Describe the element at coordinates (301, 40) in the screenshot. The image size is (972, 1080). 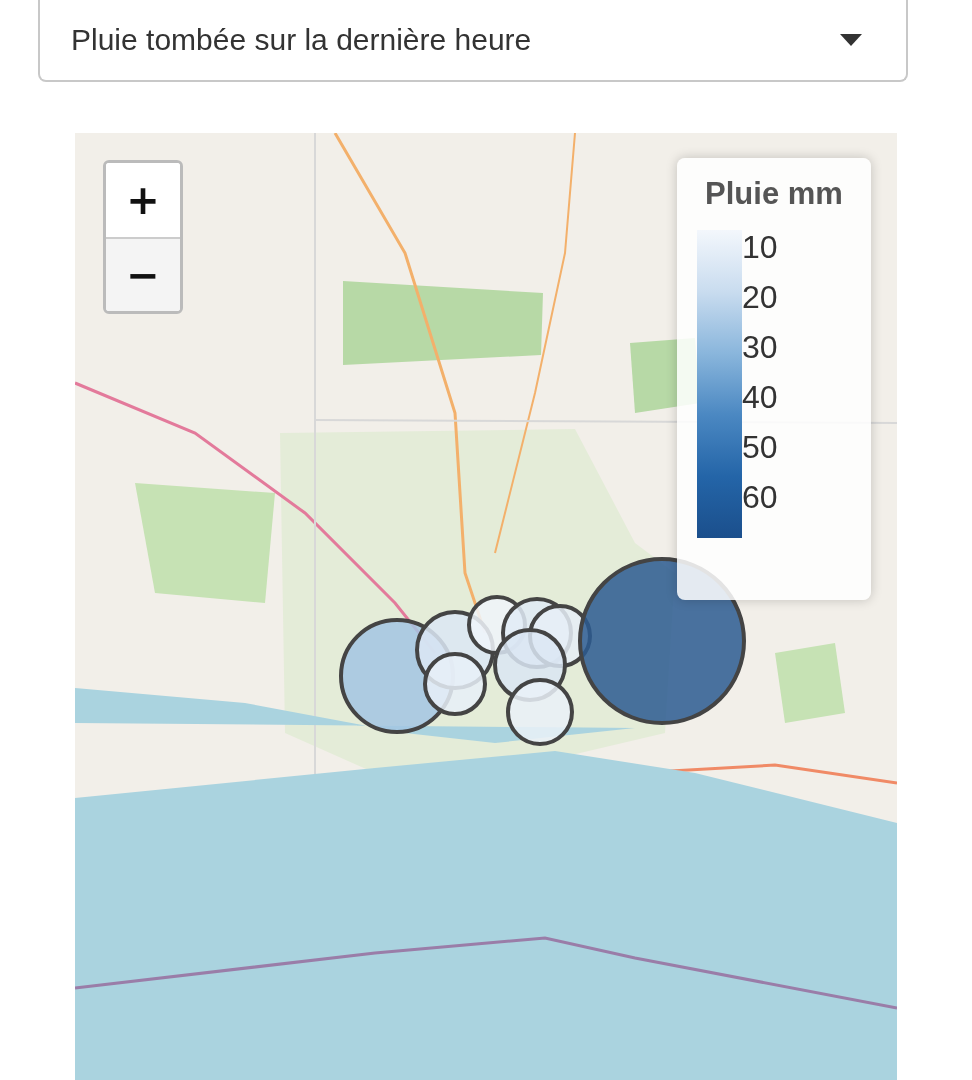
I see `select-value: Pluie tombée sur la dernière heure` at that location.